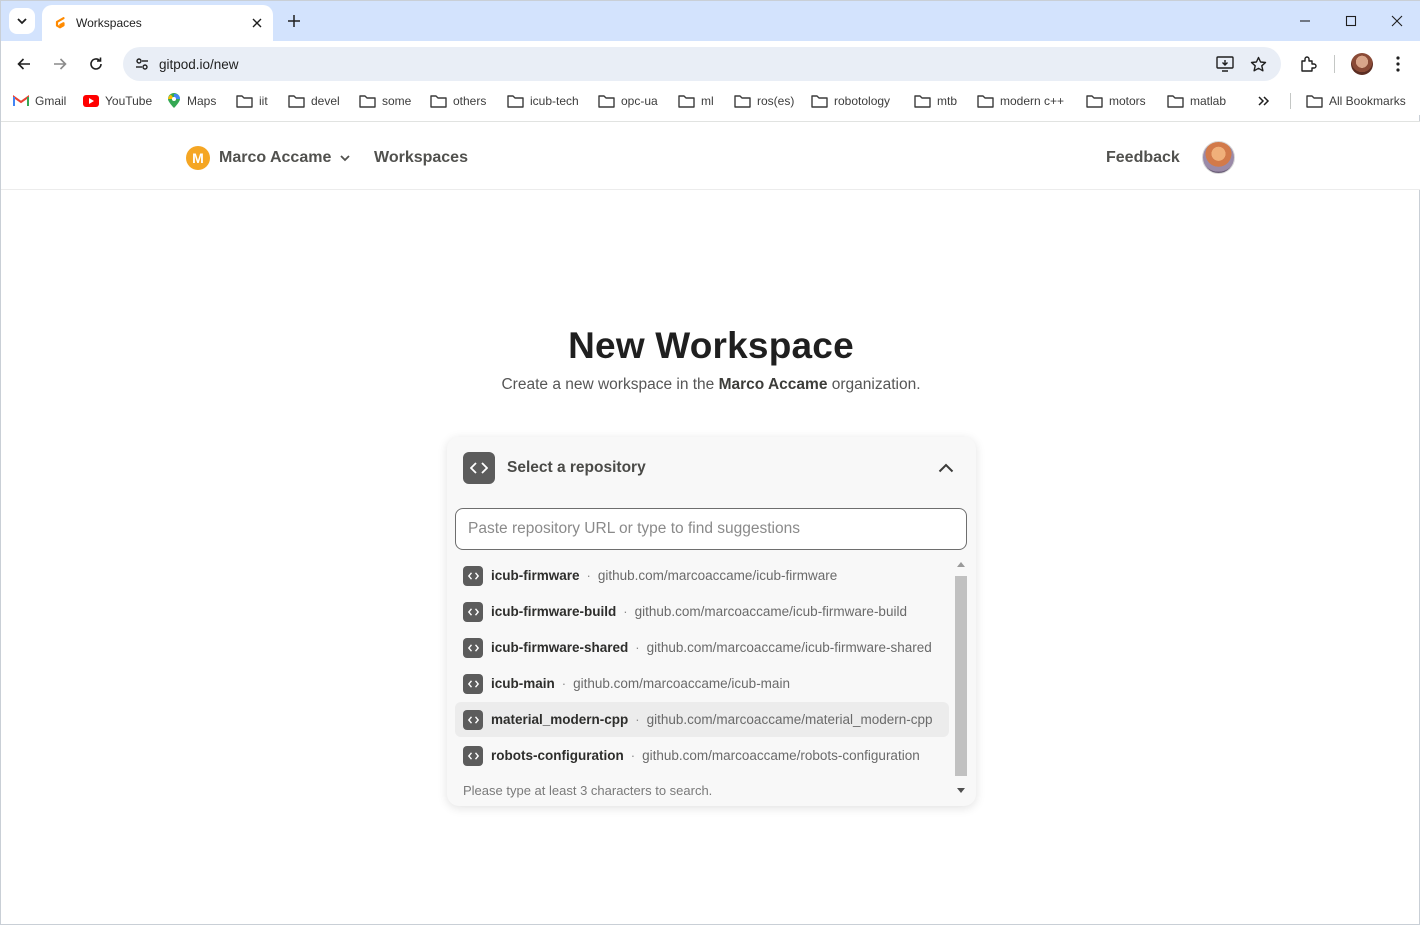 The image size is (1420, 925). I want to click on bookmark-gmail: Gmail, so click(39, 101).